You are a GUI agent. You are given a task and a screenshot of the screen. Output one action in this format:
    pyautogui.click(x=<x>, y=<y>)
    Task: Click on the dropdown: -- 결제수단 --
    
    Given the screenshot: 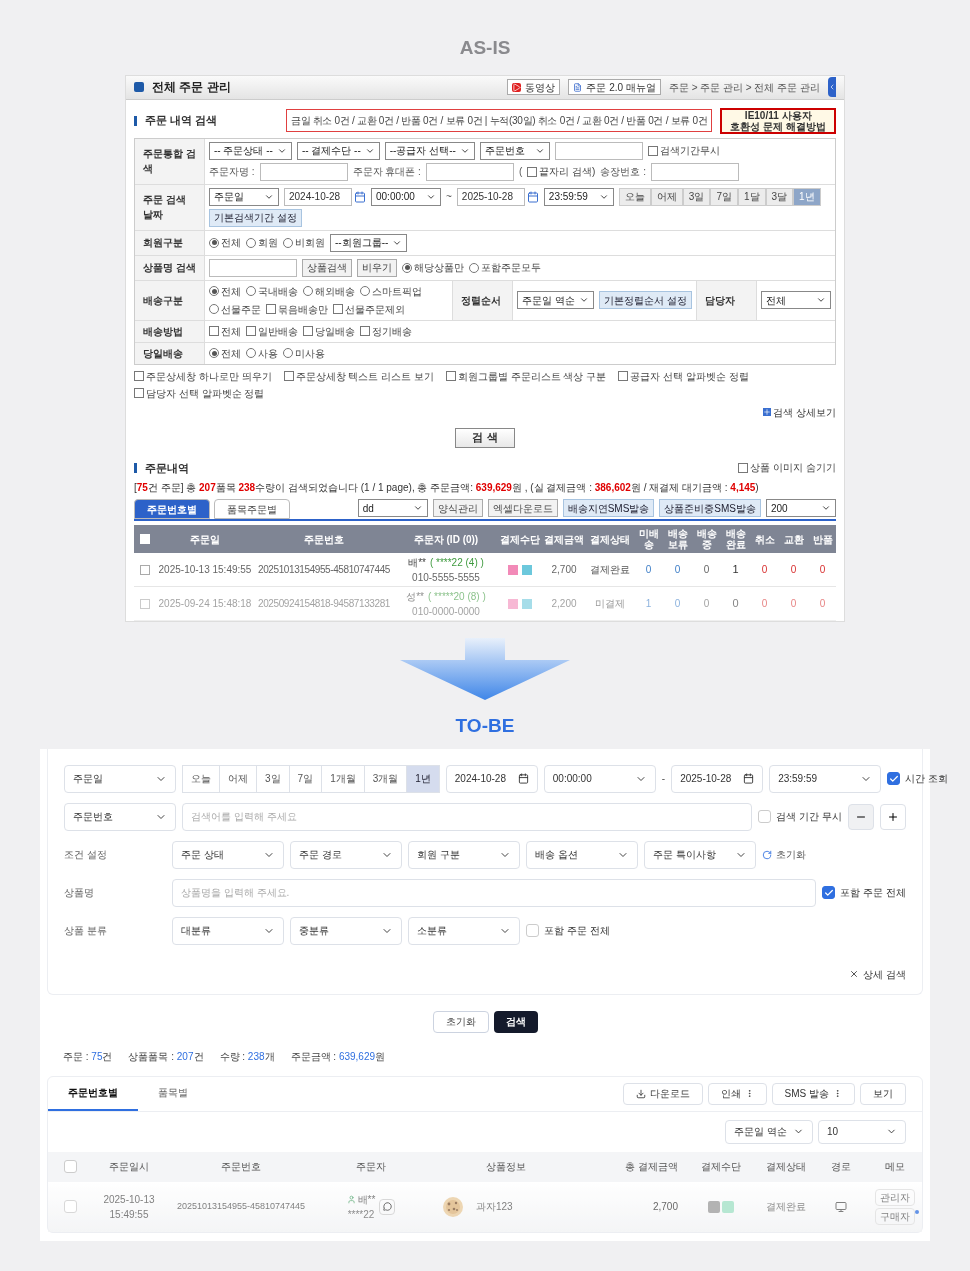 What is the action you would take?
    pyautogui.click(x=338, y=150)
    